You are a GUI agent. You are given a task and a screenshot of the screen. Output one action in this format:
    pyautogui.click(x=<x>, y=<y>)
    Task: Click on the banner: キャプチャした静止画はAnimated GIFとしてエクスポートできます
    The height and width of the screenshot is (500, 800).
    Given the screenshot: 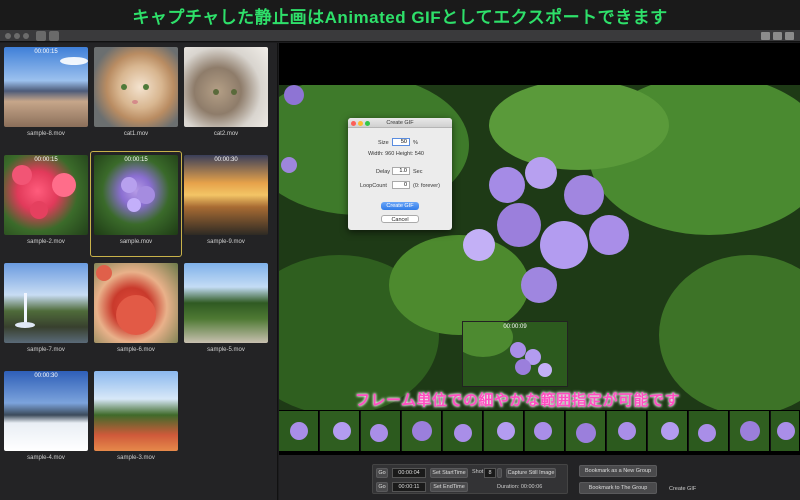 What is the action you would take?
    pyautogui.click(x=400, y=15)
    